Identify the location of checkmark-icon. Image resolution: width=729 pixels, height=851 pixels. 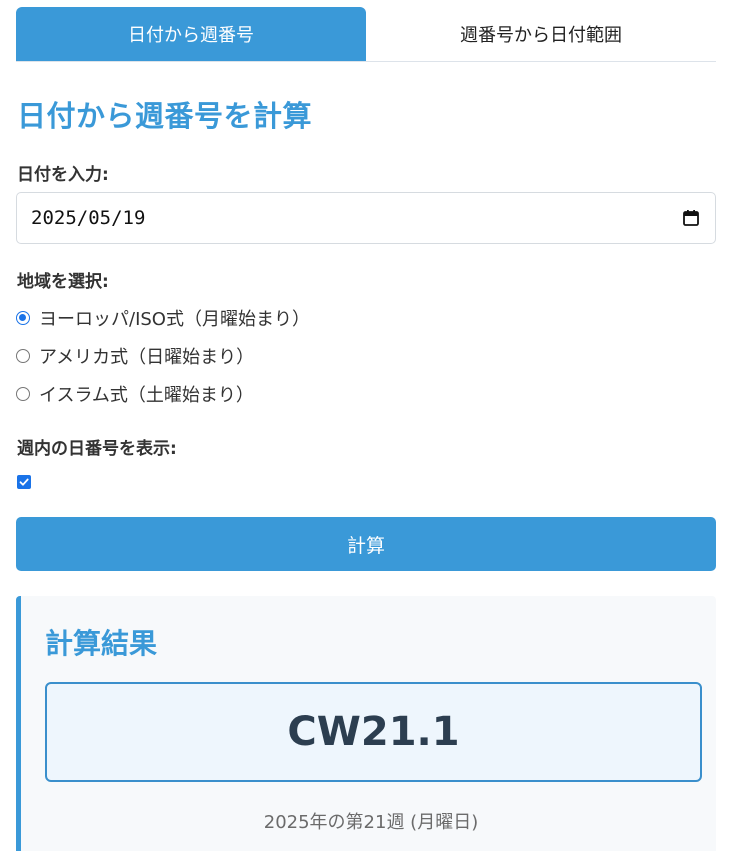
(24, 482).